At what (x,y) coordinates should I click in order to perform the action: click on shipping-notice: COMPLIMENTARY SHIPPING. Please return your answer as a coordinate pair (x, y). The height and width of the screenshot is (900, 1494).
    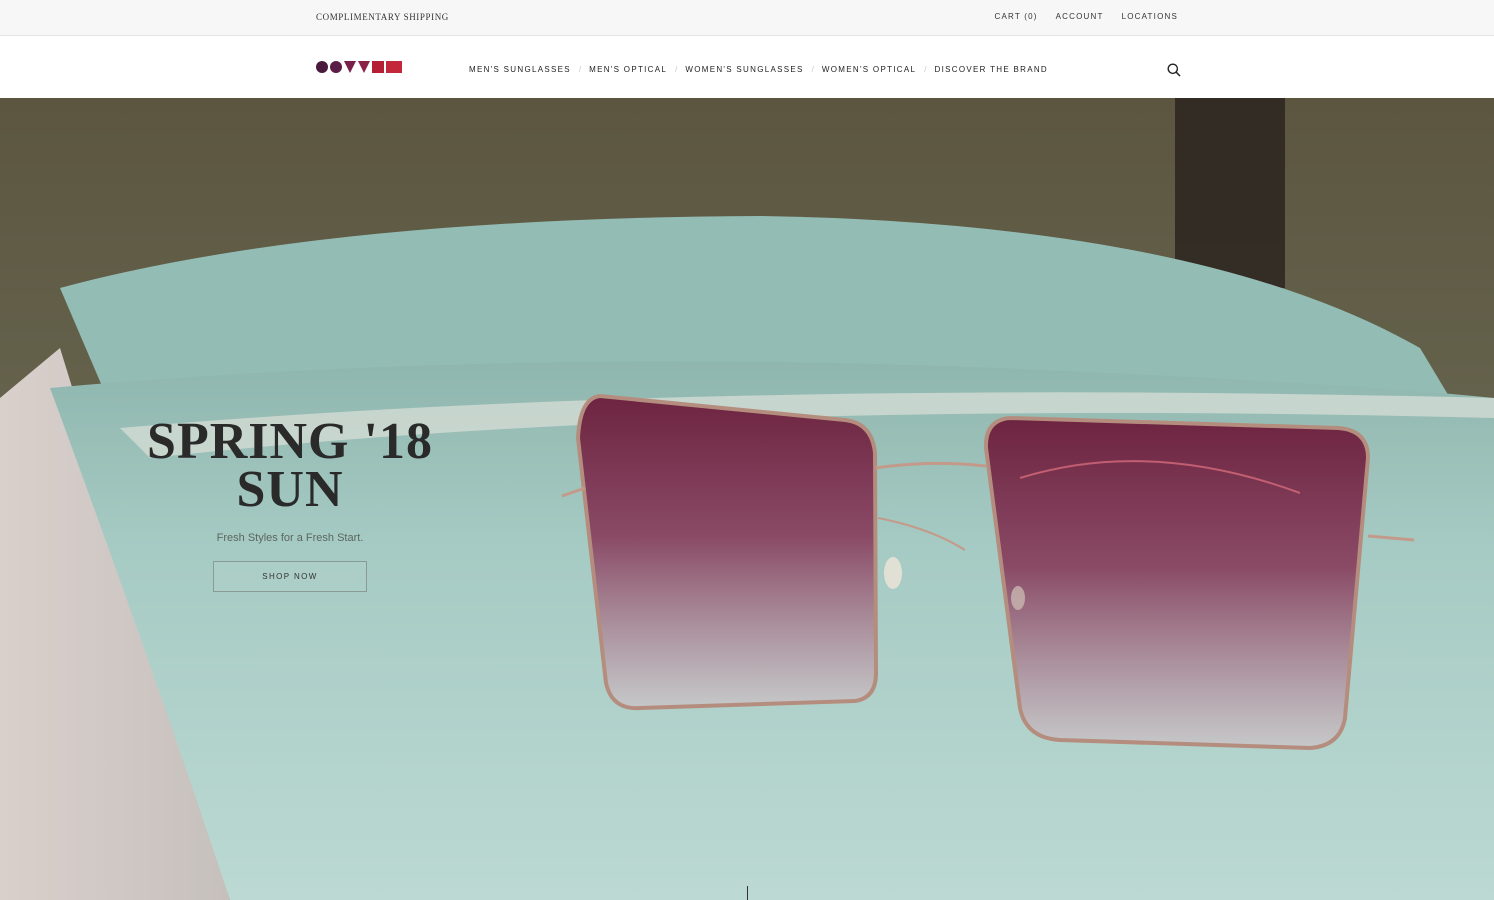
    Looking at the image, I should click on (382, 17).